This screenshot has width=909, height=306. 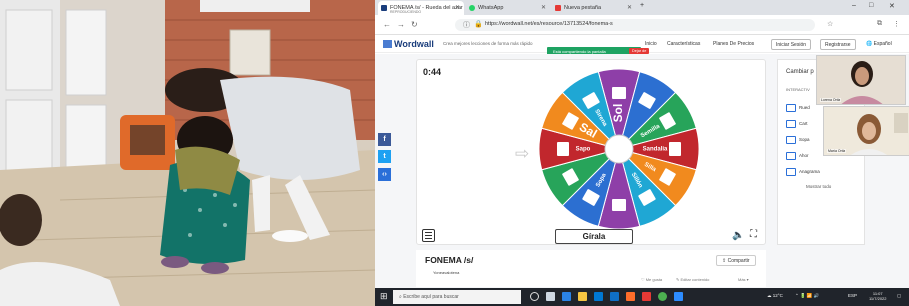 What do you see at coordinates (582, 296) in the screenshot?
I see `file-explorer-icon` at bounding box center [582, 296].